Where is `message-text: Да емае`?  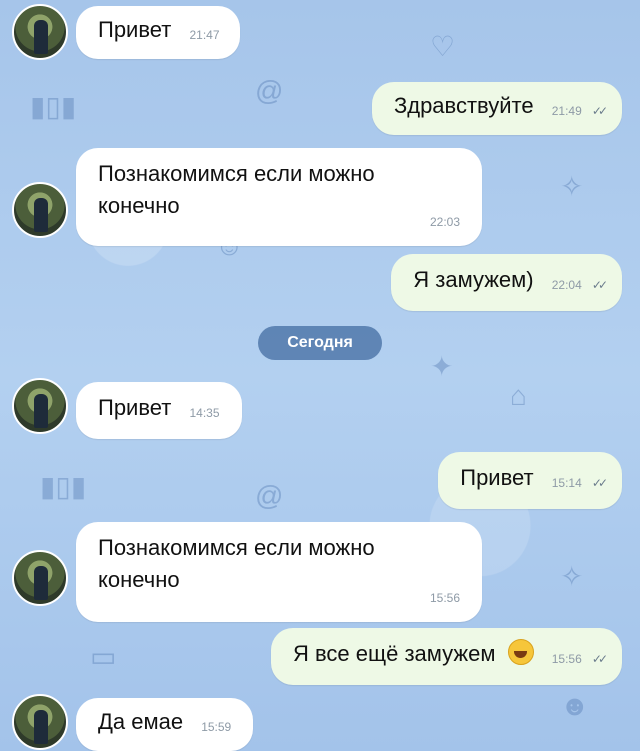 message-text: Да емае is located at coordinates (141, 721).